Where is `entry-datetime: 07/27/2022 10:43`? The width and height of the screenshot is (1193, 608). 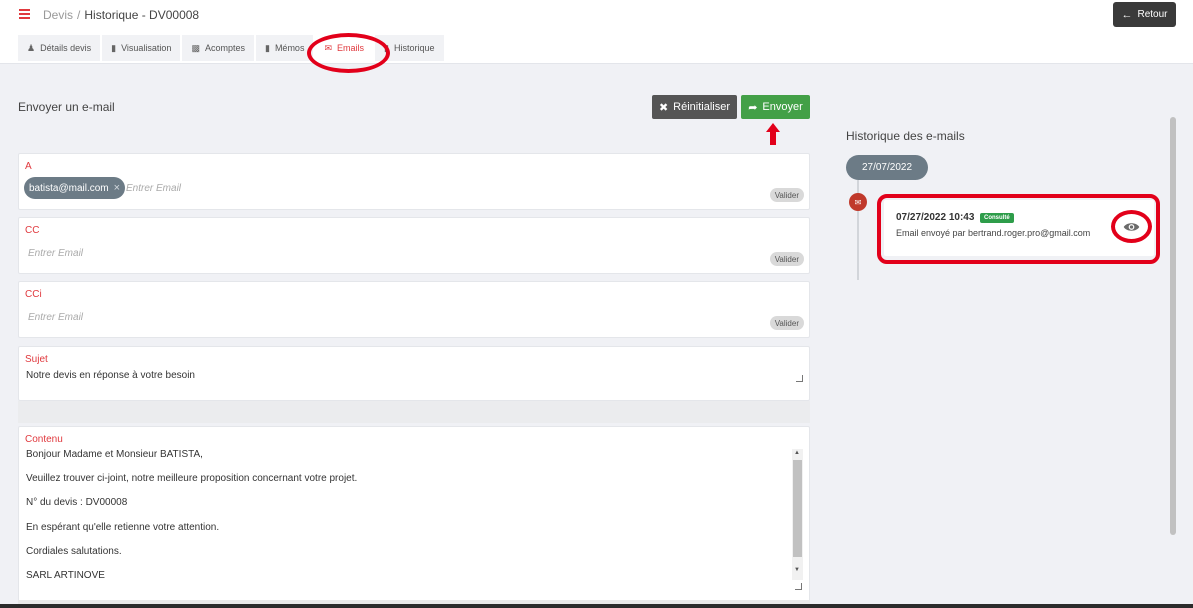 entry-datetime: 07/27/2022 10:43 is located at coordinates (935, 217).